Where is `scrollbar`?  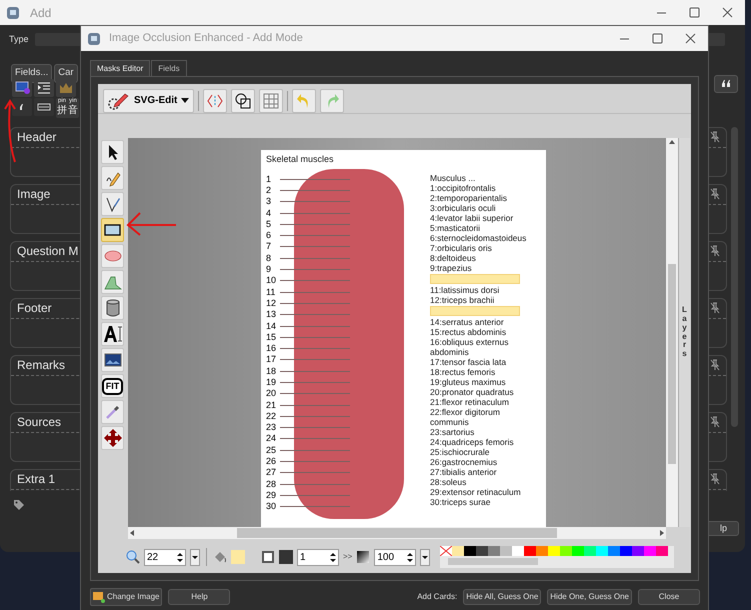
scrollbar is located at coordinates (734, 276).